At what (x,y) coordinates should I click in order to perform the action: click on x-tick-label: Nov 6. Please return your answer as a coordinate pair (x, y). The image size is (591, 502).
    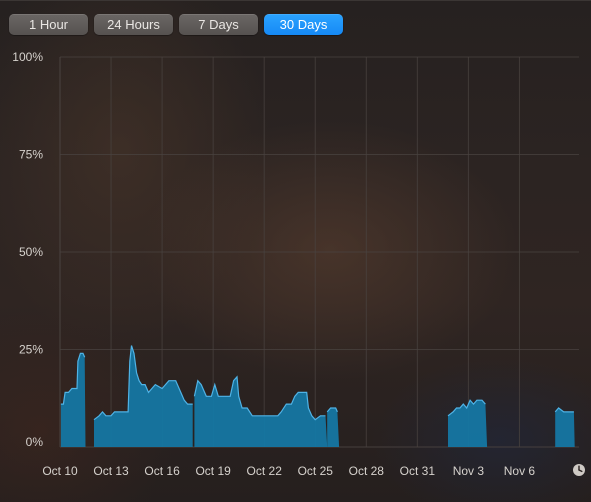
    Looking at the image, I should click on (520, 471).